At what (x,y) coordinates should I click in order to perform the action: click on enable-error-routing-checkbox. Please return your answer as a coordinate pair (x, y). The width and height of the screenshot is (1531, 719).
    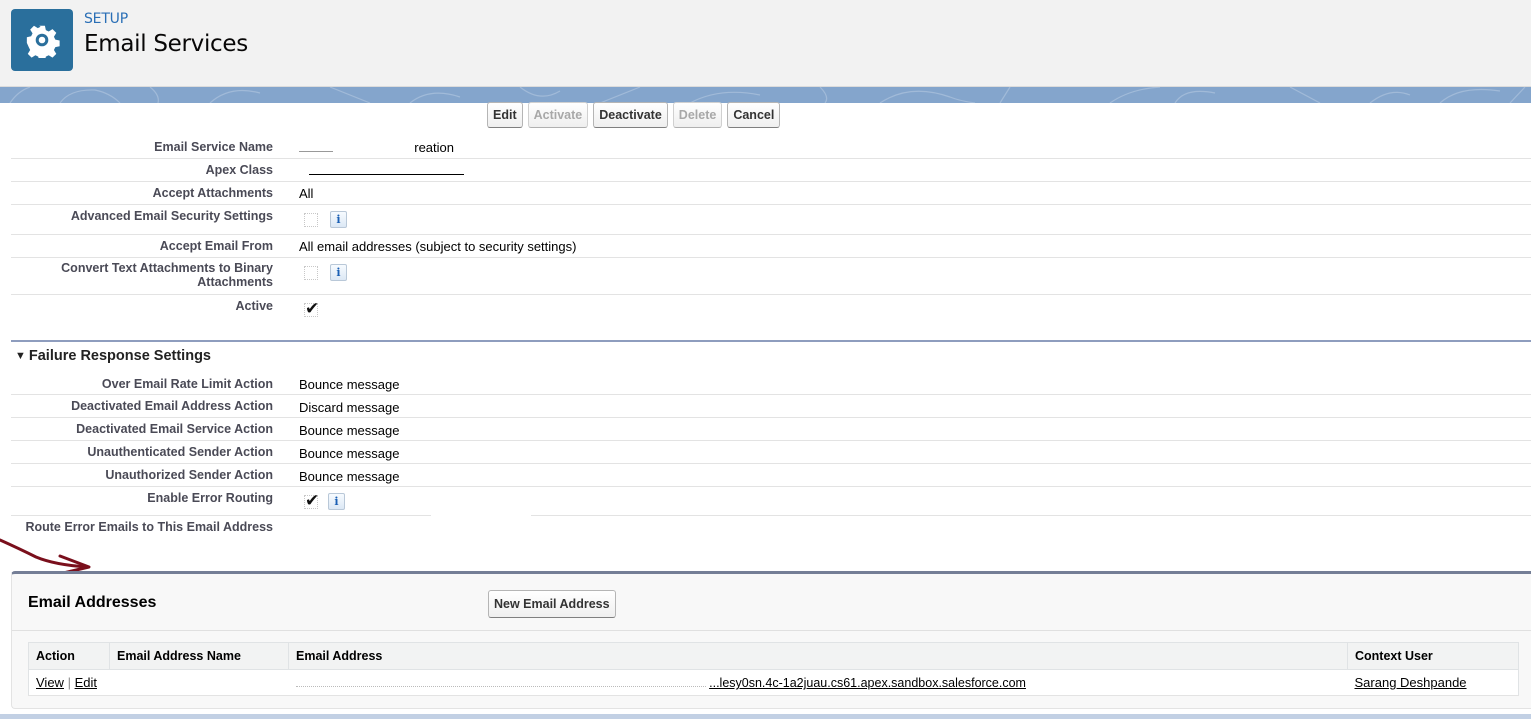
    Looking at the image, I should click on (311, 501).